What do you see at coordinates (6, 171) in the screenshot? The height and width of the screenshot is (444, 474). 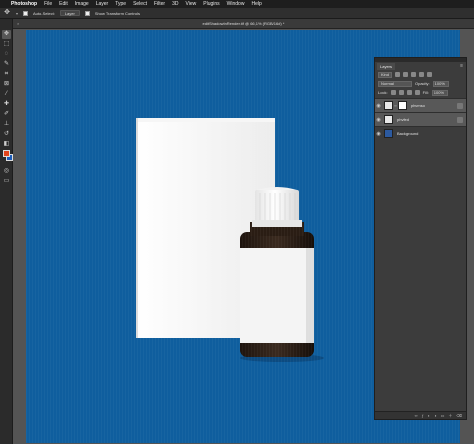 I see `quick-mask-icon: ◎` at bounding box center [6, 171].